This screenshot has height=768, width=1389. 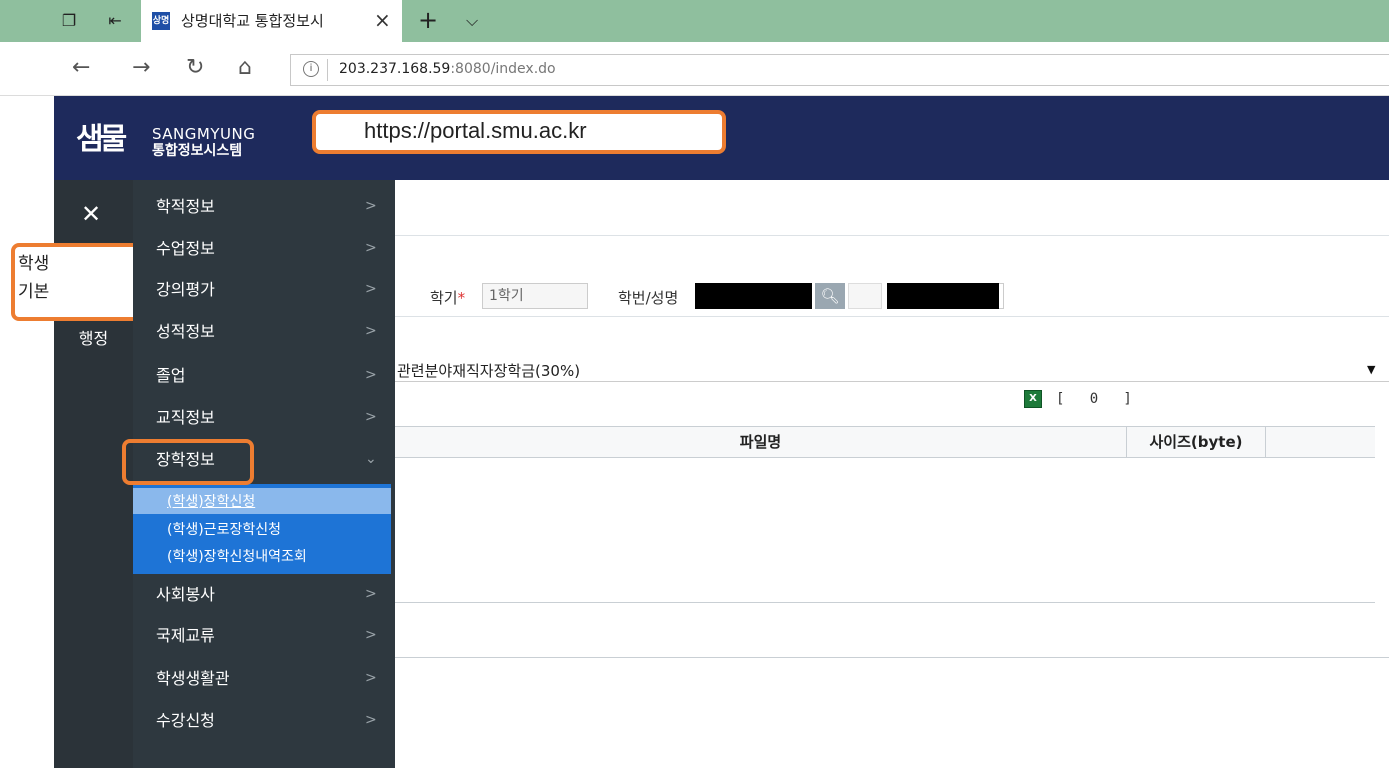 What do you see at coordinates (264, 207) in the screenshot?
I see `menu-item-academic-records: 학적정보 >` at bounding box center [264, 207].